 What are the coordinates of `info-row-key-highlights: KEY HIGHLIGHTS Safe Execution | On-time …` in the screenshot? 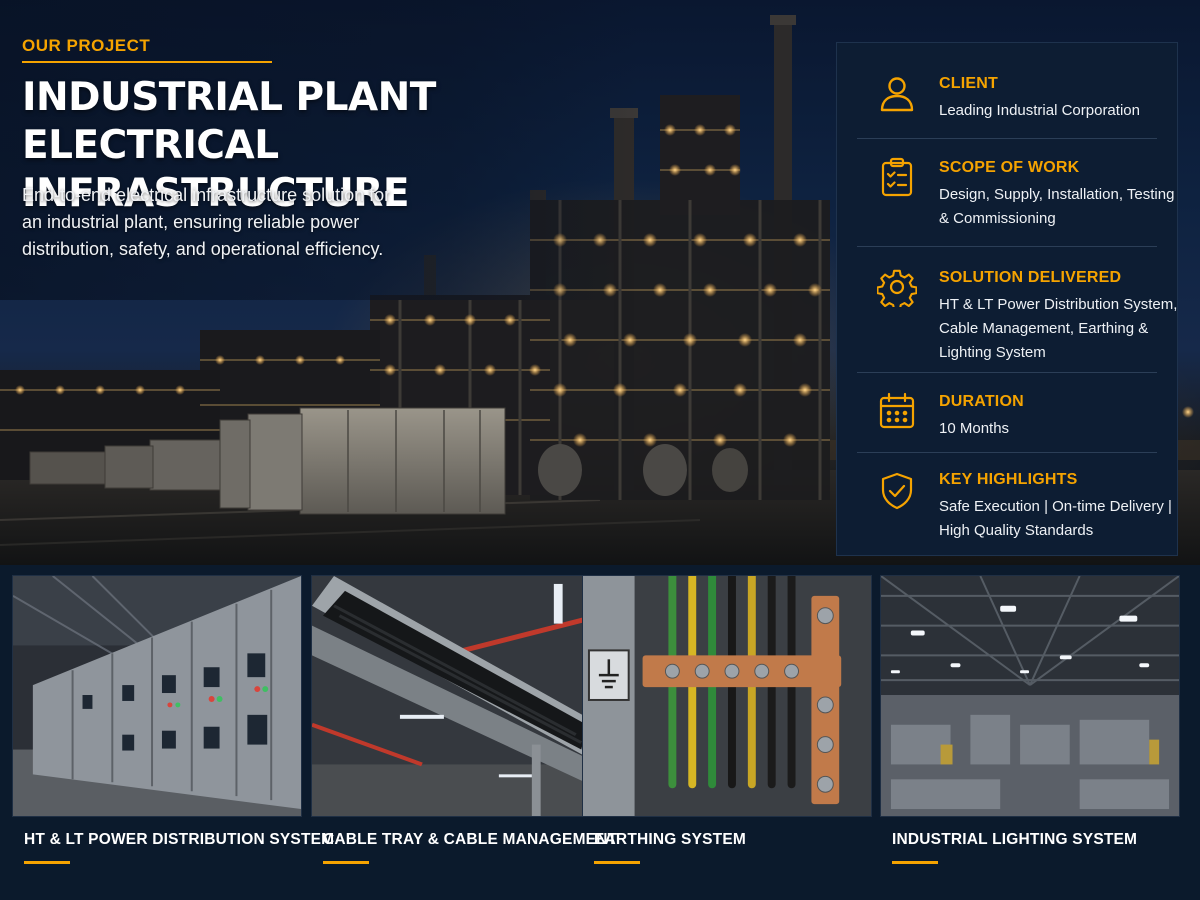 It's located at (1014, 503).